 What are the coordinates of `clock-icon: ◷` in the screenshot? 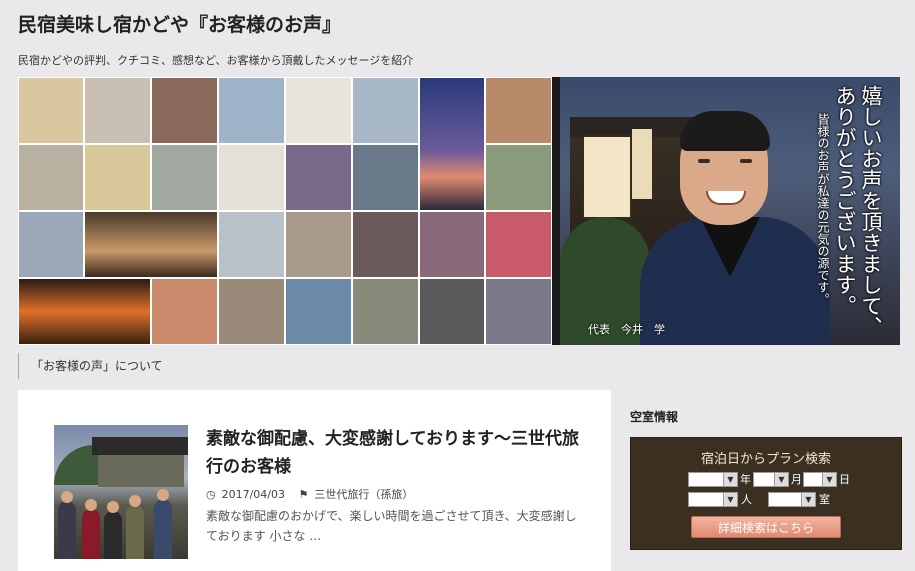 It's located at (211, 494).